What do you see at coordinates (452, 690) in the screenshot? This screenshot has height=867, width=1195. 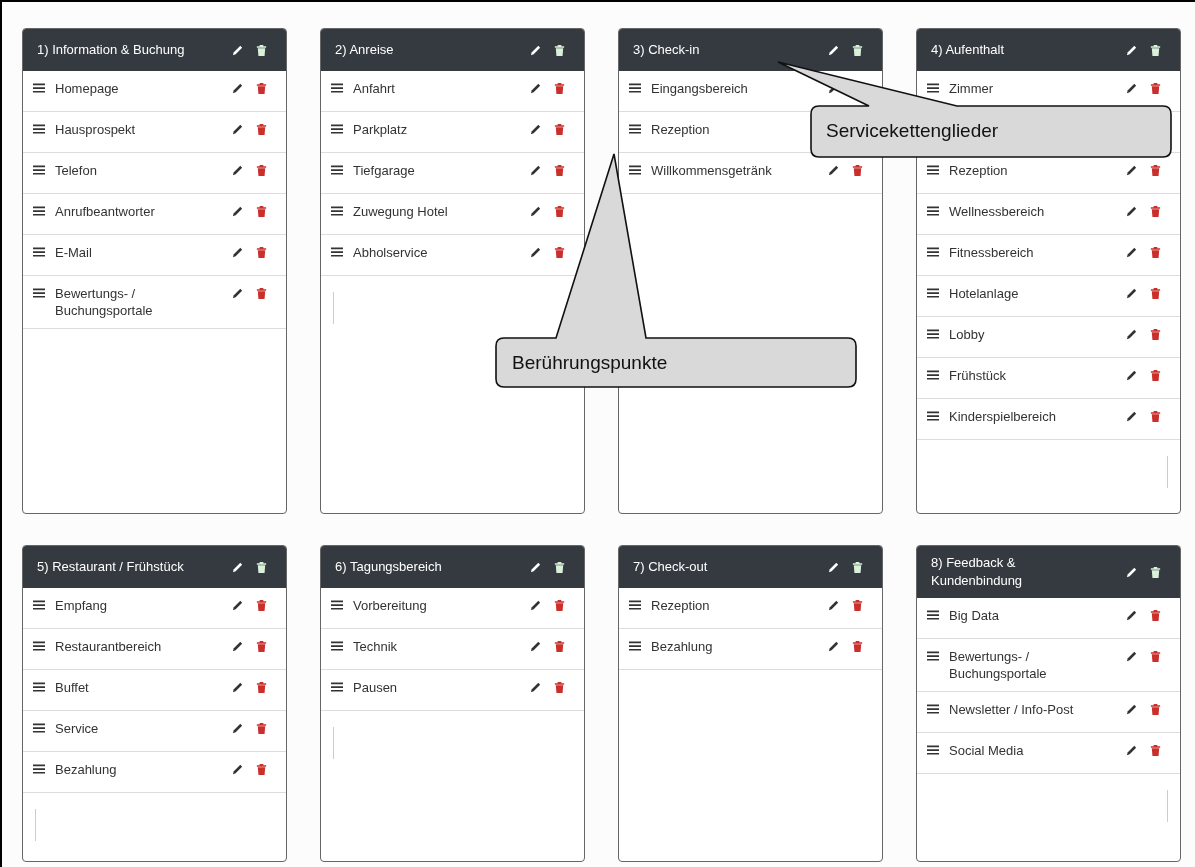 I see `list-item: Pausen` at bounding box center [452, 690].